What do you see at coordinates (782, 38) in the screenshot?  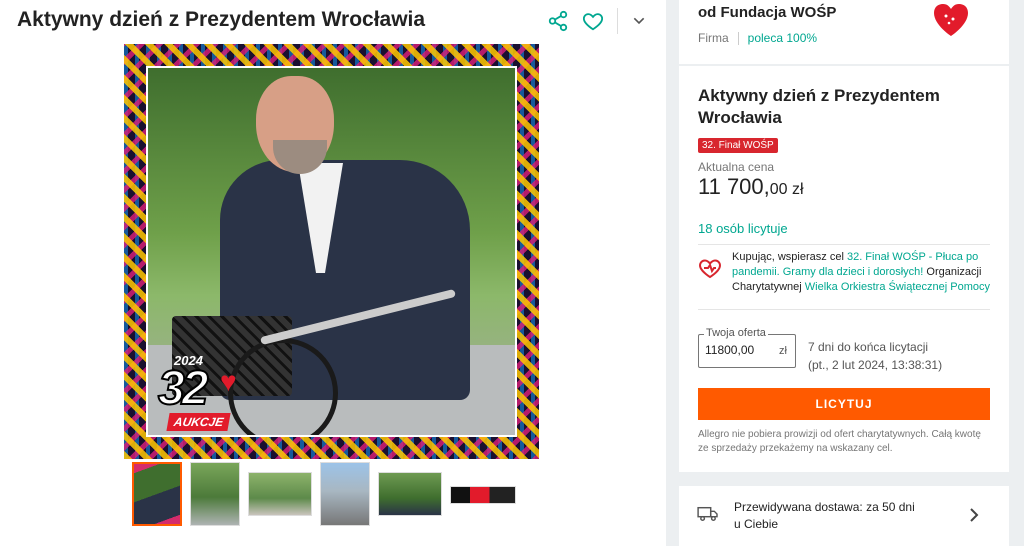 I see `seller-recommendation: poleca 100%` at bounding box center [782, 38].